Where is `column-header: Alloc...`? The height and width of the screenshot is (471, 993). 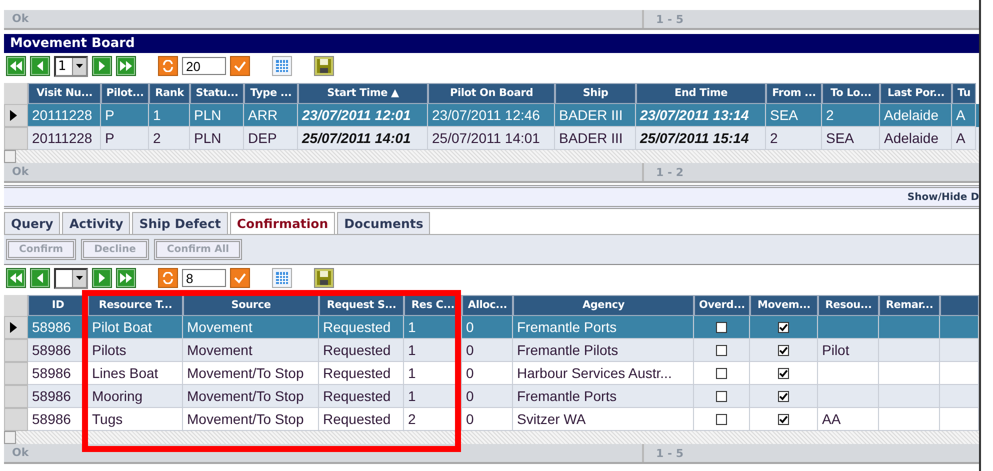 column-header: Alloc... is located at coordinates (487, 305).